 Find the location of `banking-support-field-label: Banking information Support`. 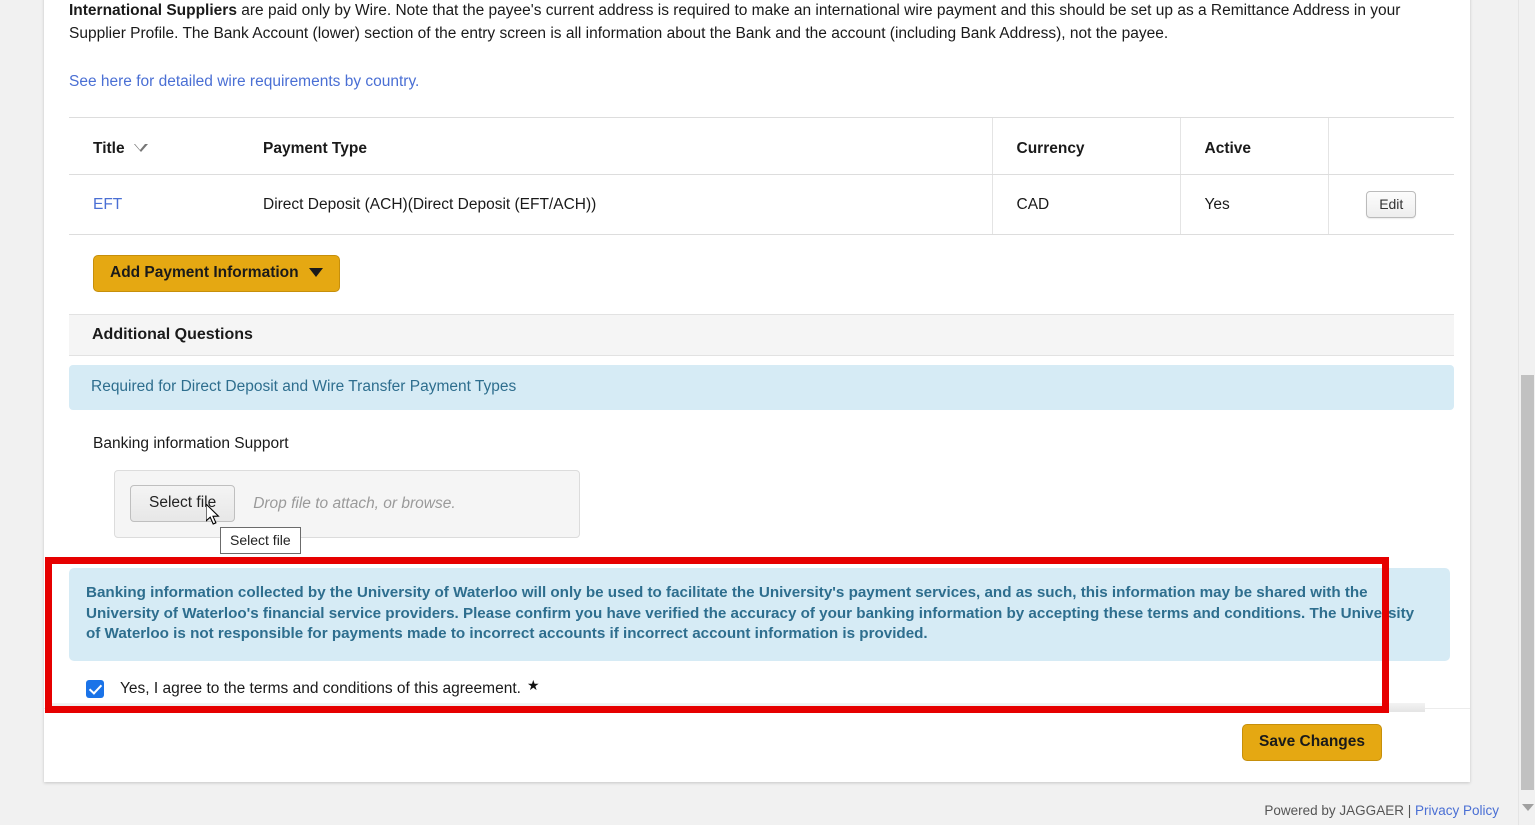

banking-support-field-label: Banking information Support is located at coordinates (191, 443).